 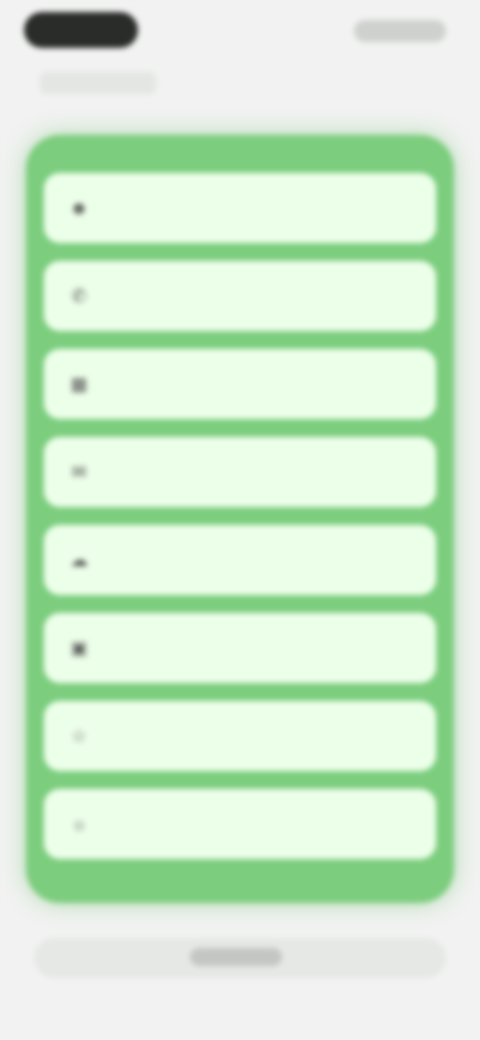 What do you see at coordinates (79, 295) in the screenshot?
I see `phone-icon: ✆` at bounding box center [79, 295].